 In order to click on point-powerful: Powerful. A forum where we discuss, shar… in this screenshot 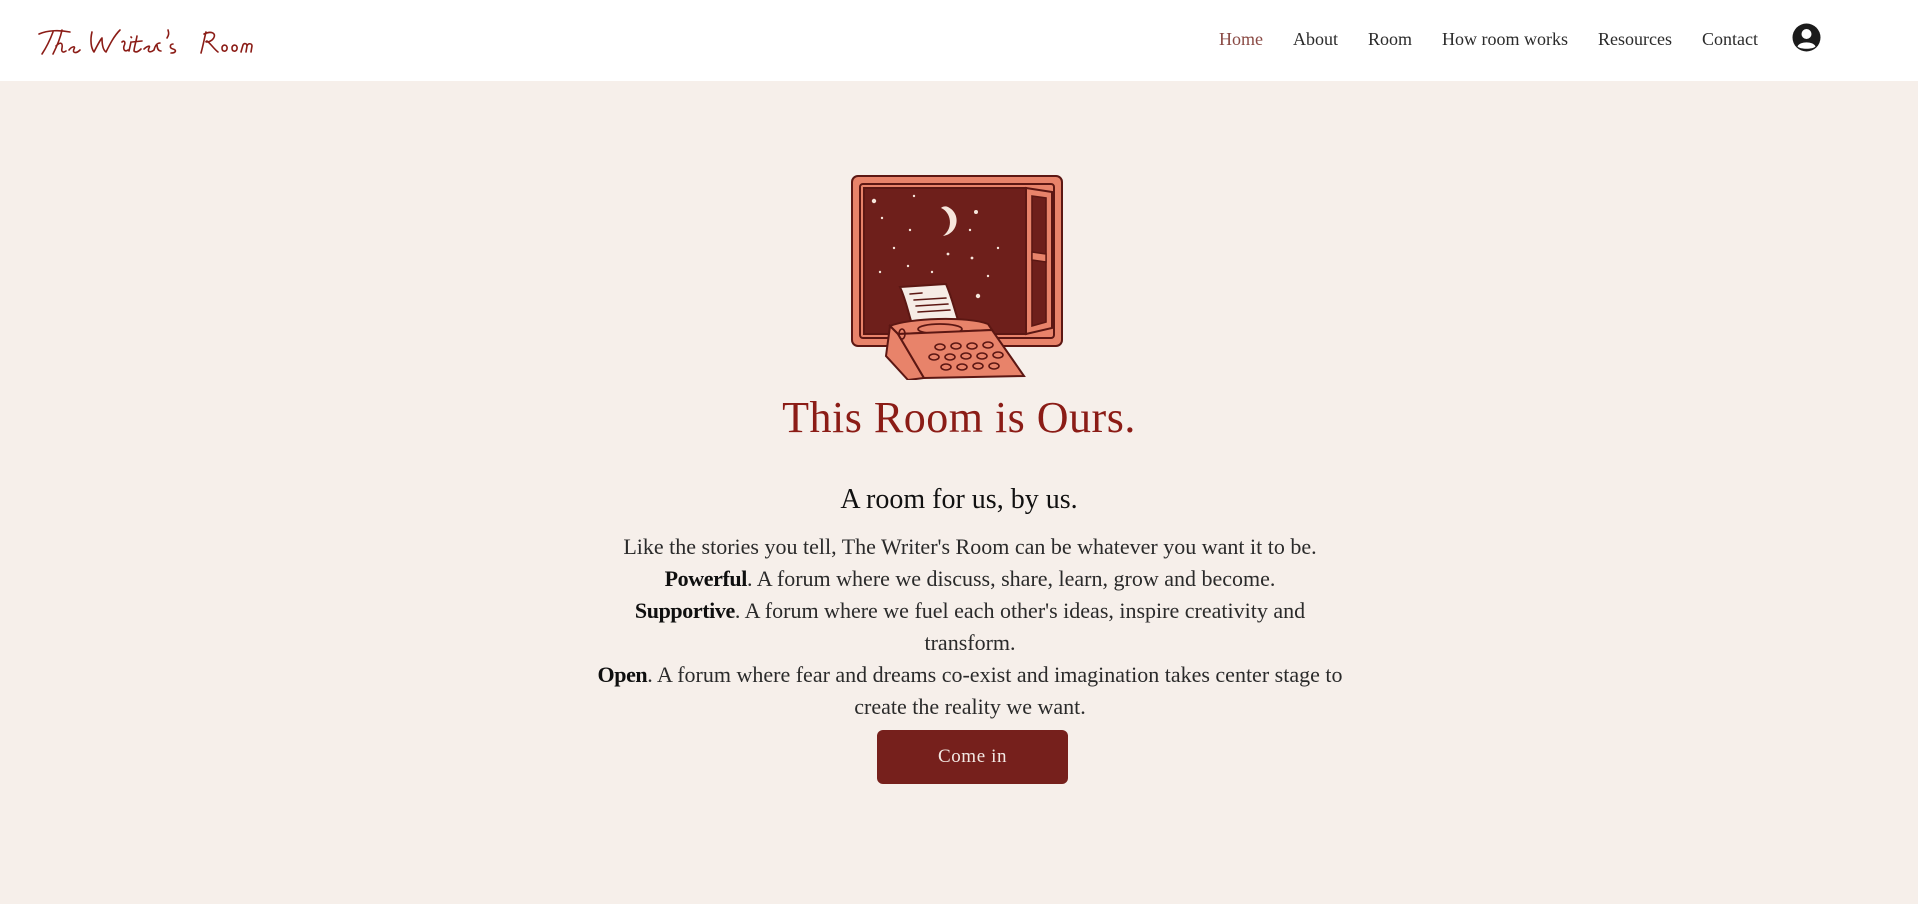, I will do `click(970, 579)`.